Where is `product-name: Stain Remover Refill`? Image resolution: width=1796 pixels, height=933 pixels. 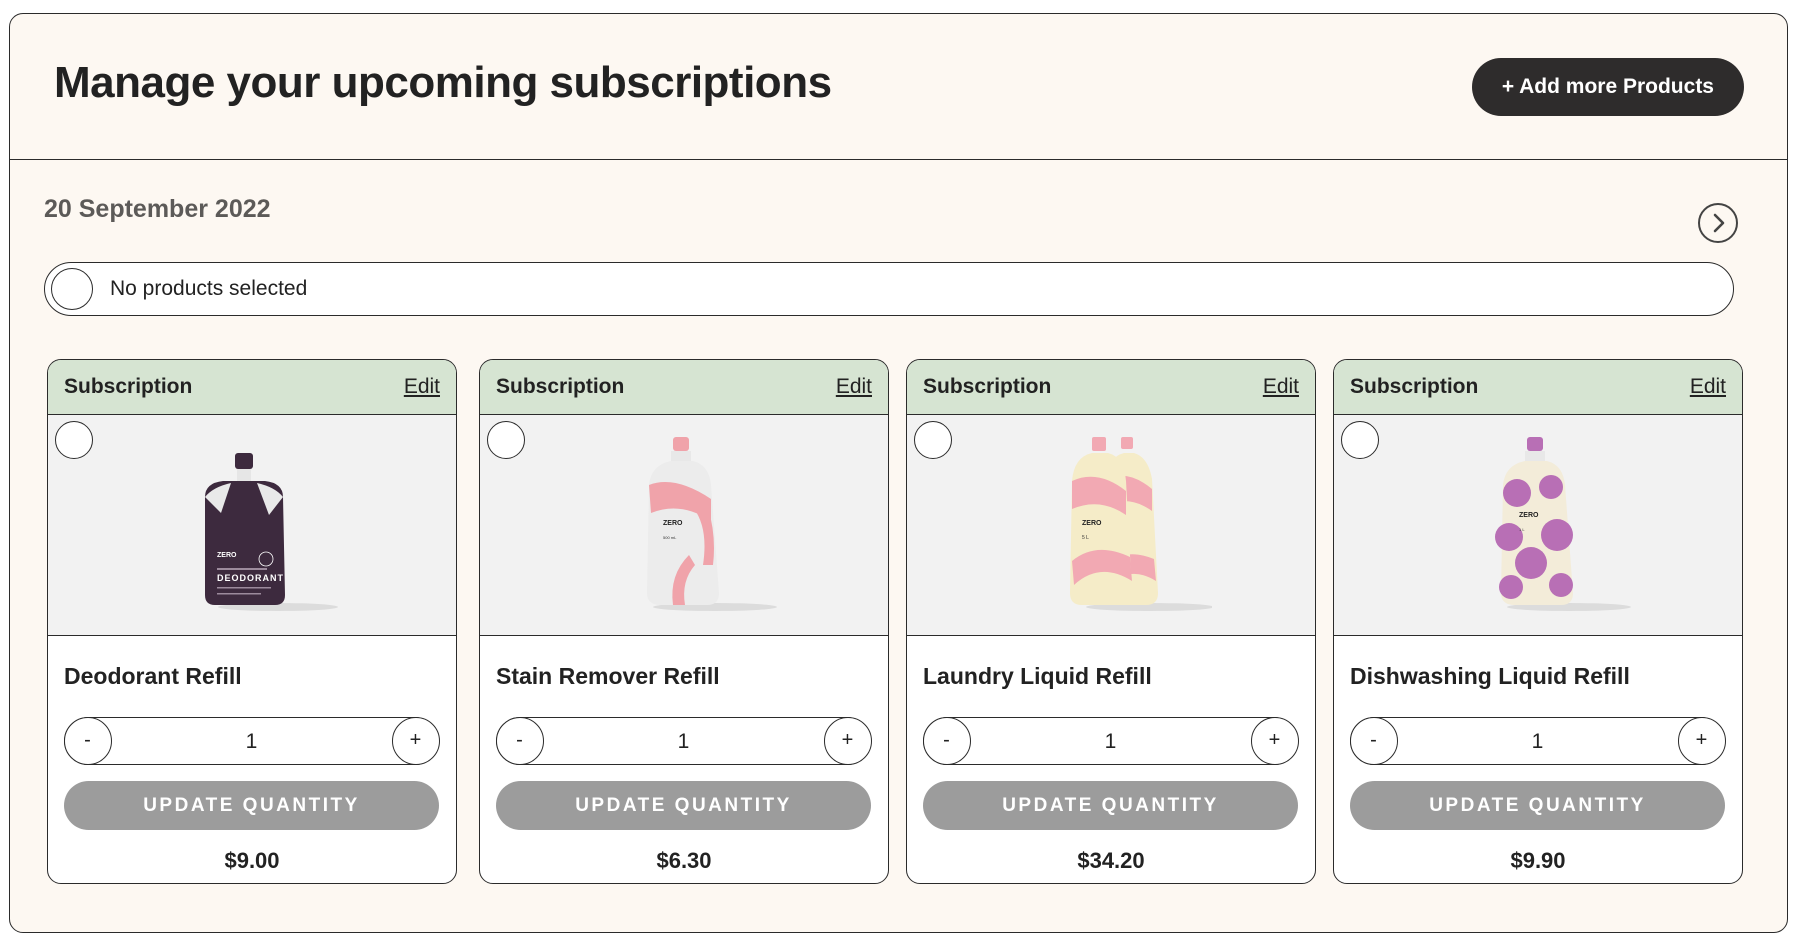 product-name: Stain Remover Refill is located at coordinates (608, 676).